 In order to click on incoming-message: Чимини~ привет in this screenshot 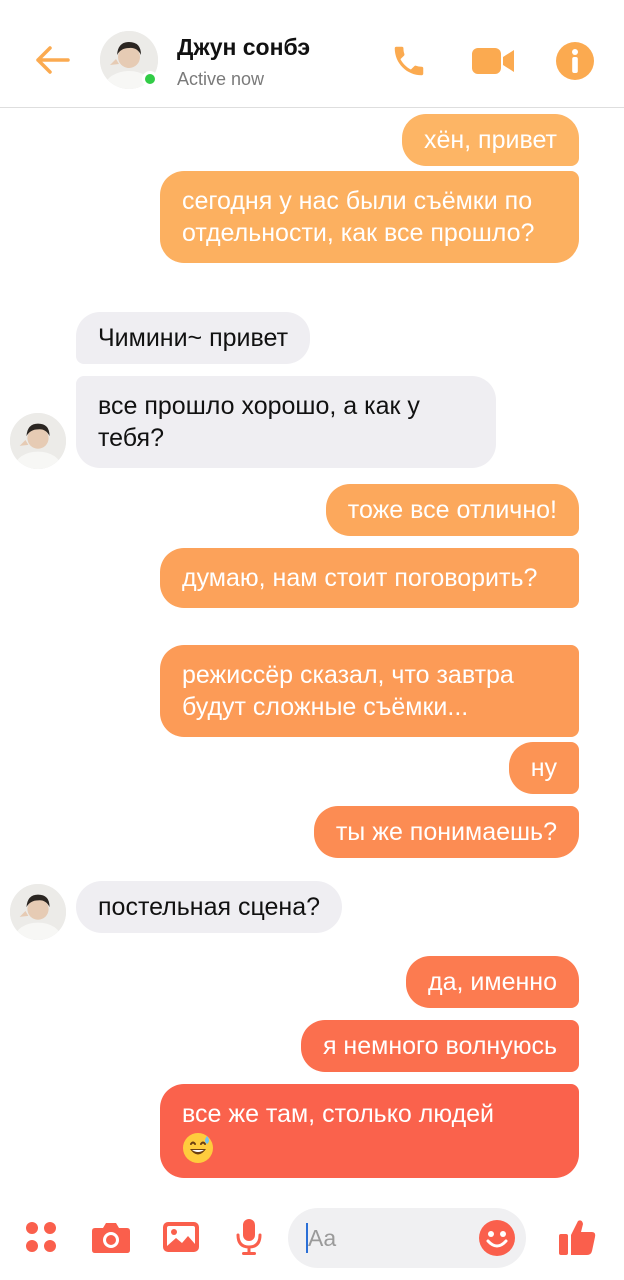, I will do `click(193, 338)`.